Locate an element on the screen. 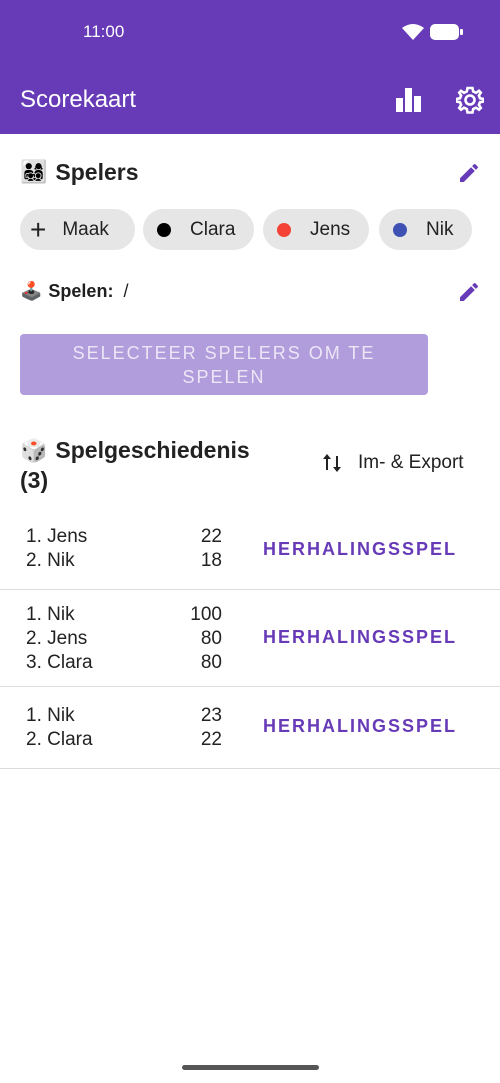 This screenshot has height=1083, width=500. player-rank-name: 2. Clara is located at coordinates (59, 739).